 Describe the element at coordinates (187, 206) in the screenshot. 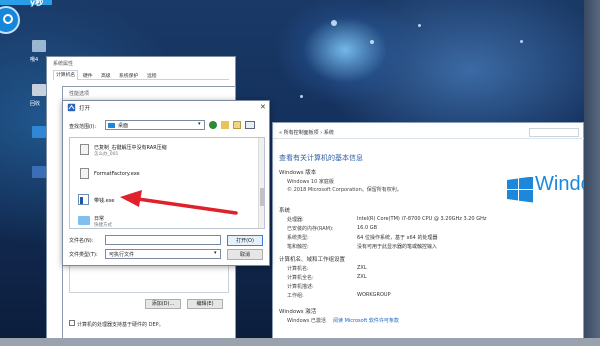

I see `red-arrow-shaft` at that location.